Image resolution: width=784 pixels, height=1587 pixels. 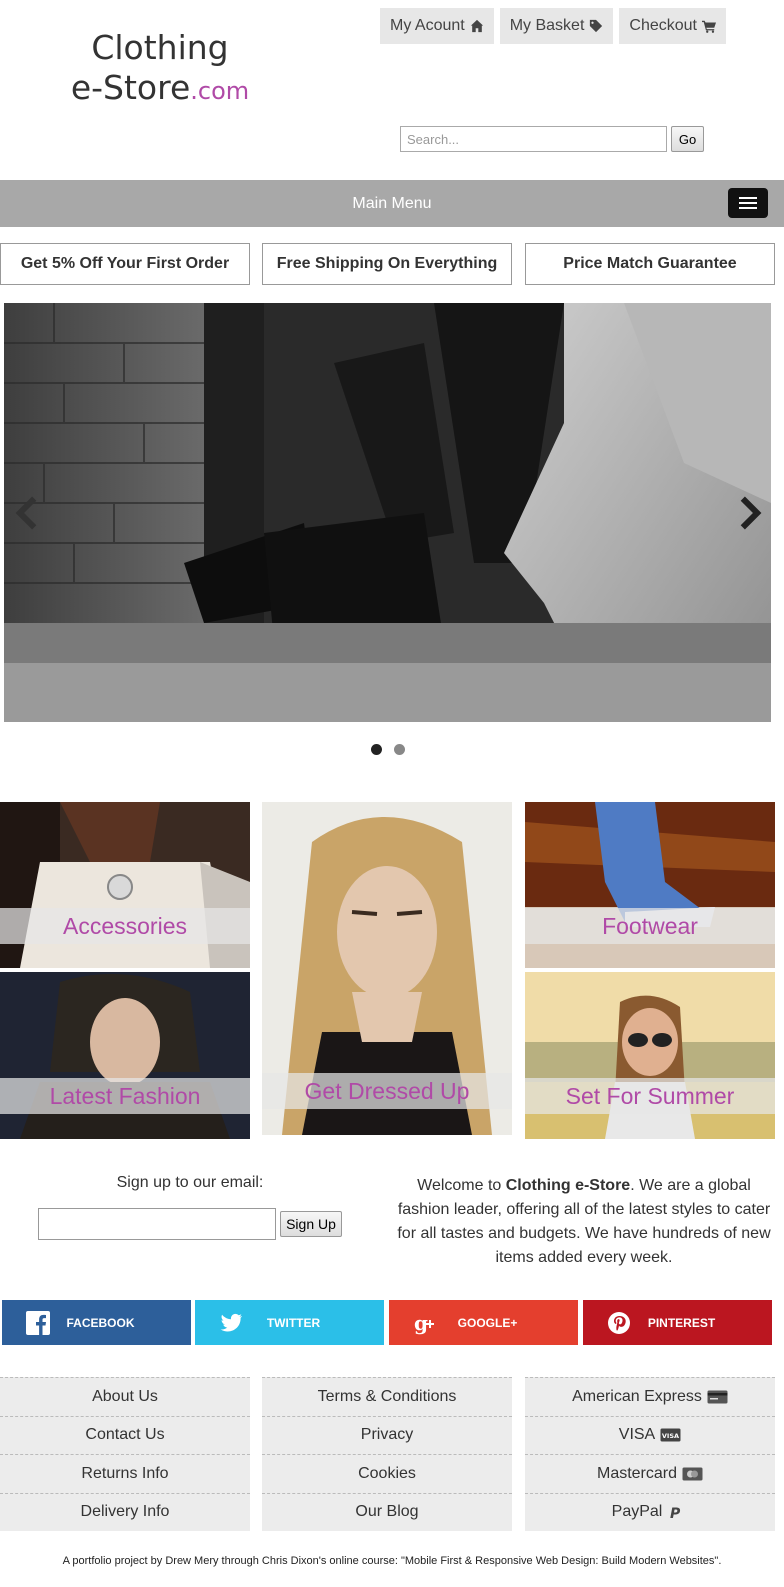 I want to click on account-nav: My Acount My Basket Checkout, so click(x=553, y=26).